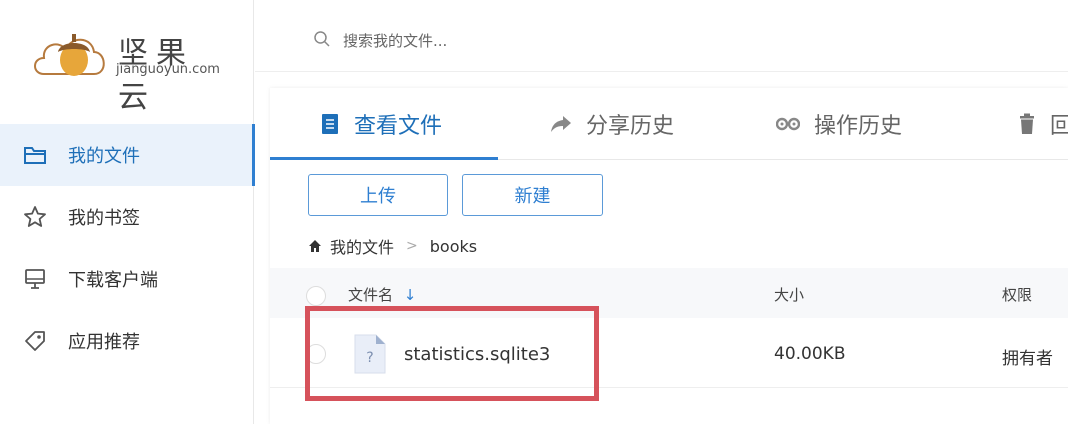  I want to click on acorn-logo-icon, so click(69, 55).